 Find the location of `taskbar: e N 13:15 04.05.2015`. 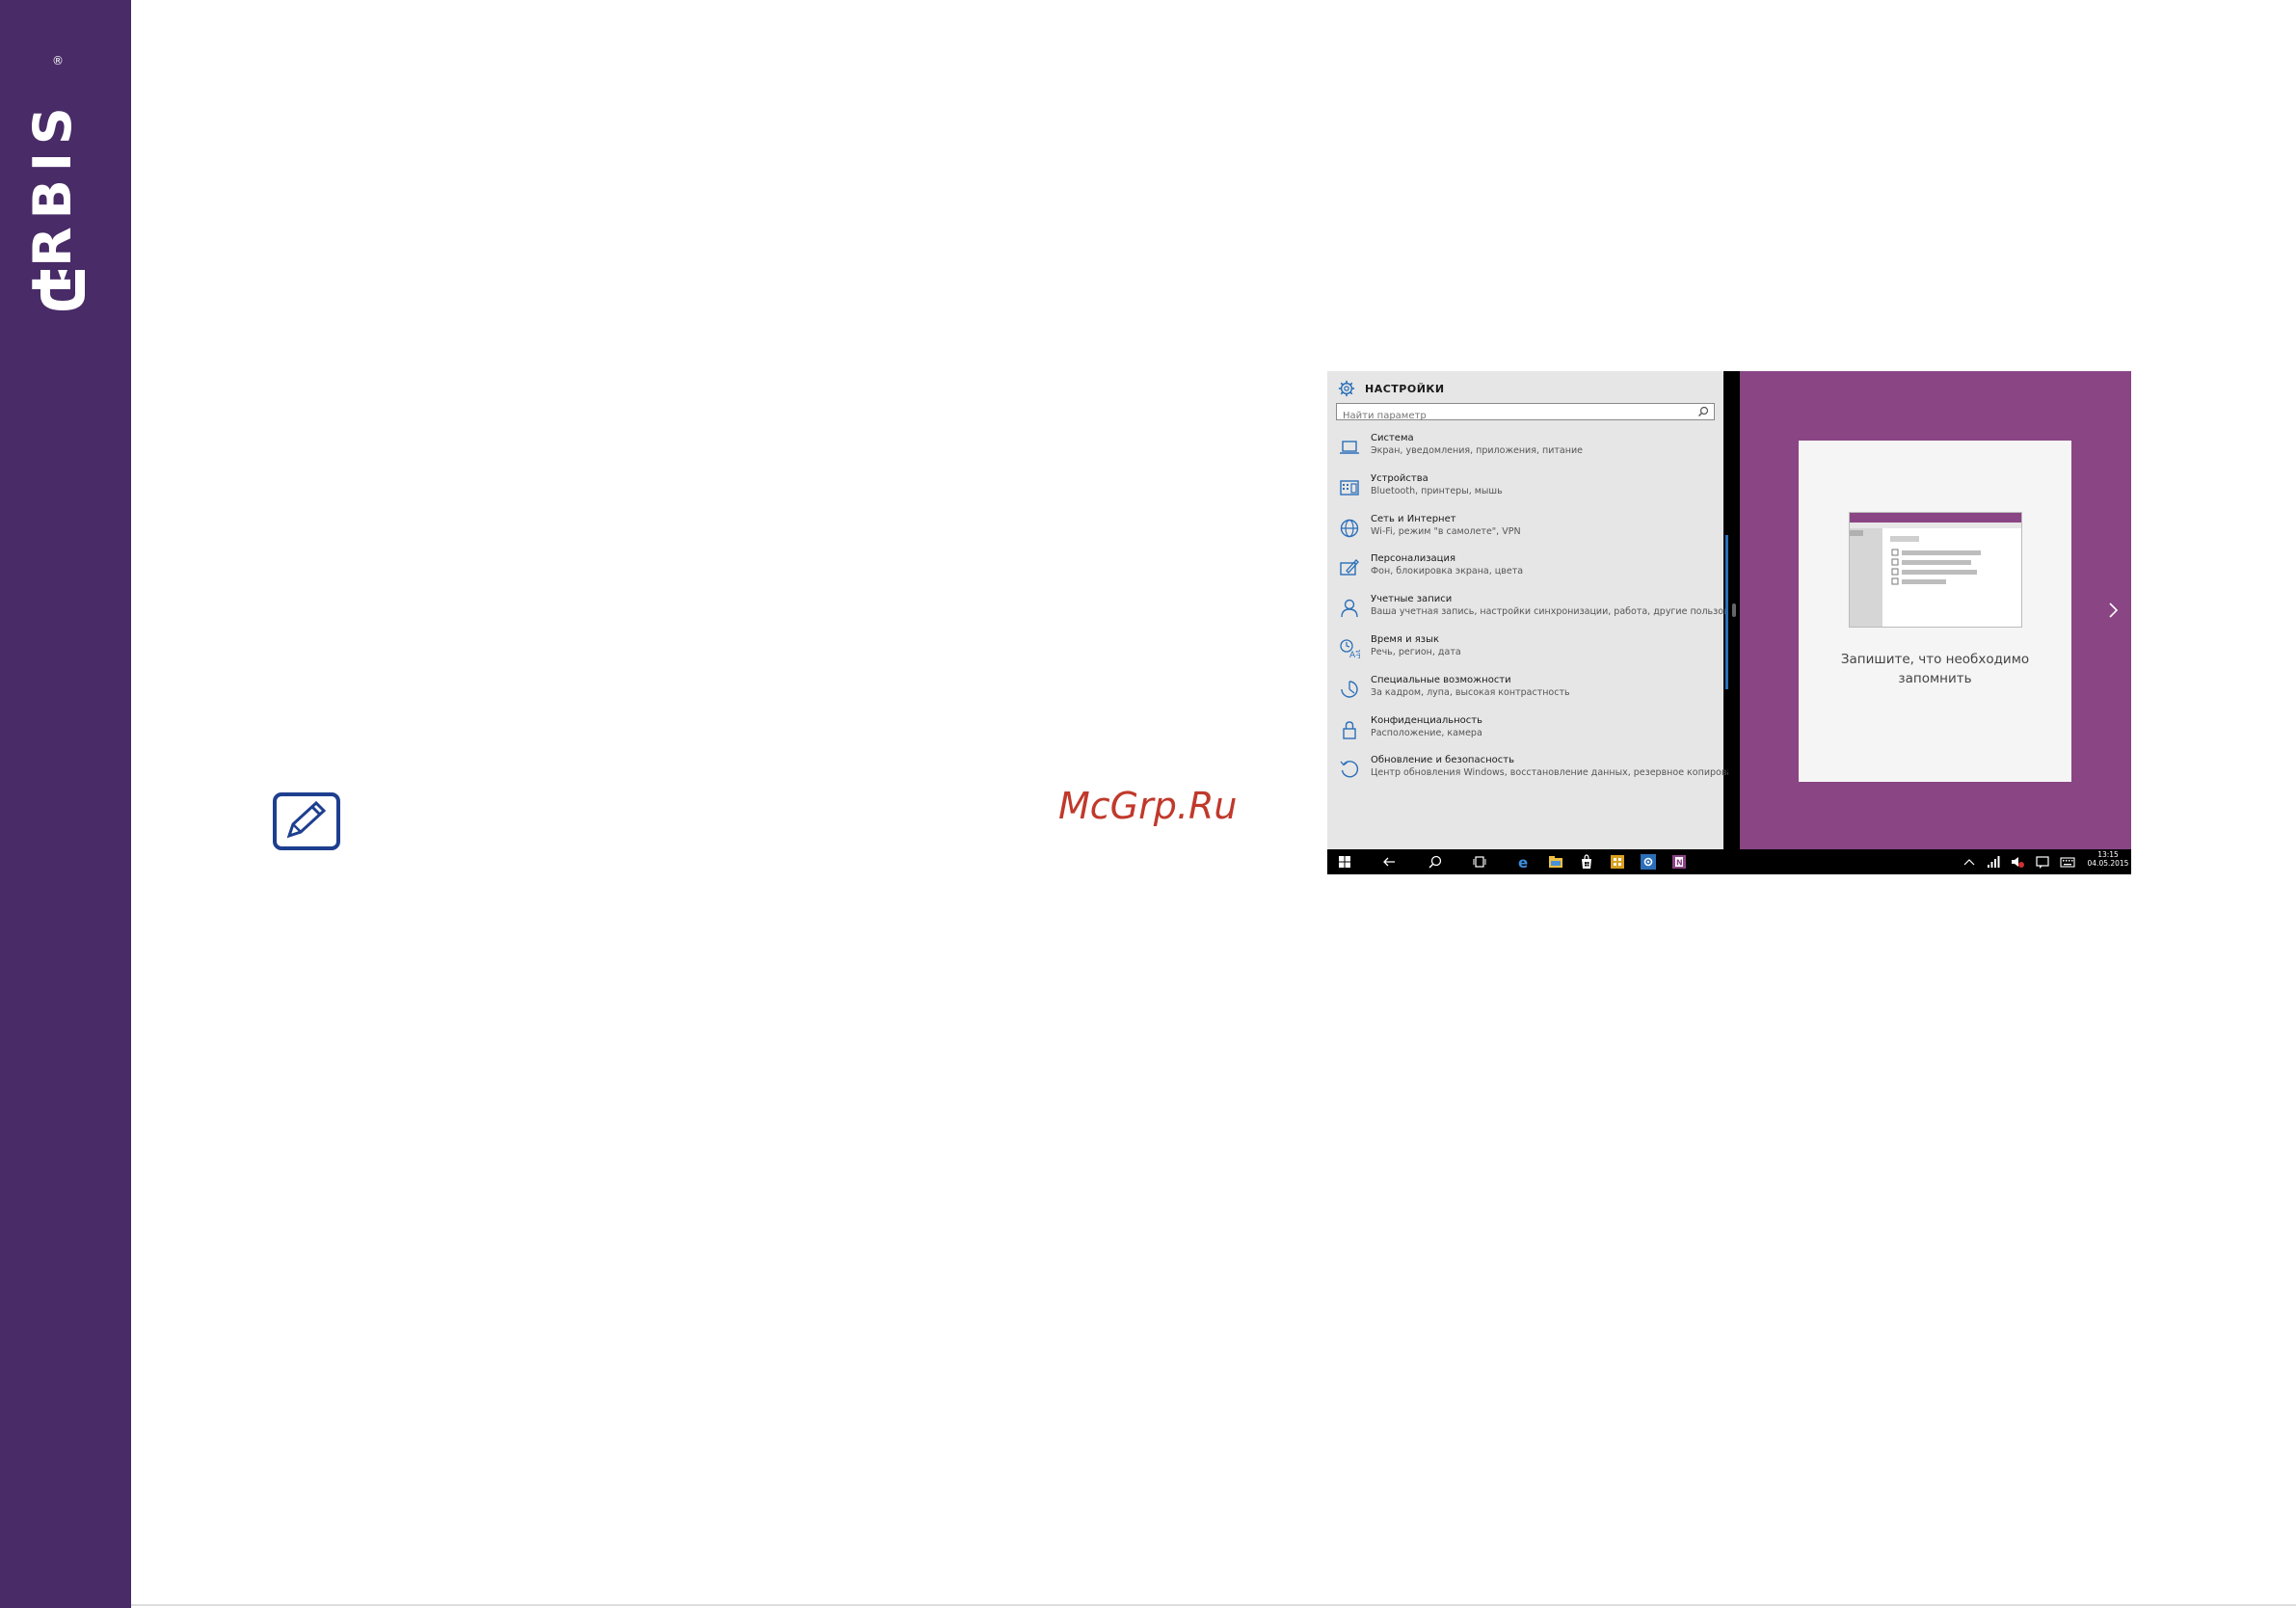

taskbar: e N 13:15 04.05.2015 is located at coordinates (1729, 861).